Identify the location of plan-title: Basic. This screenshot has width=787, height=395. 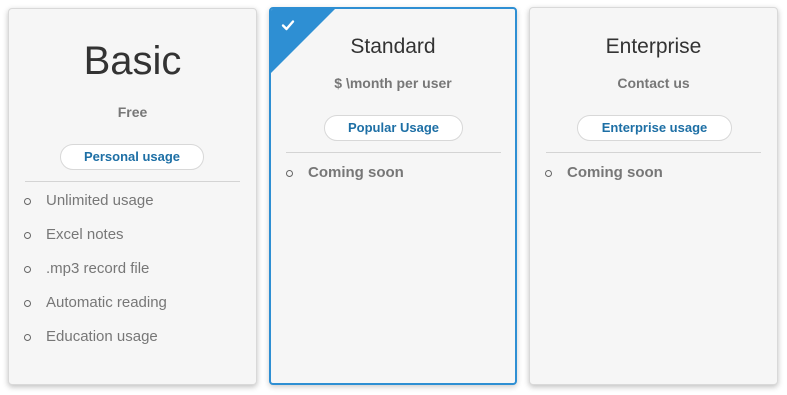
(132, 61).